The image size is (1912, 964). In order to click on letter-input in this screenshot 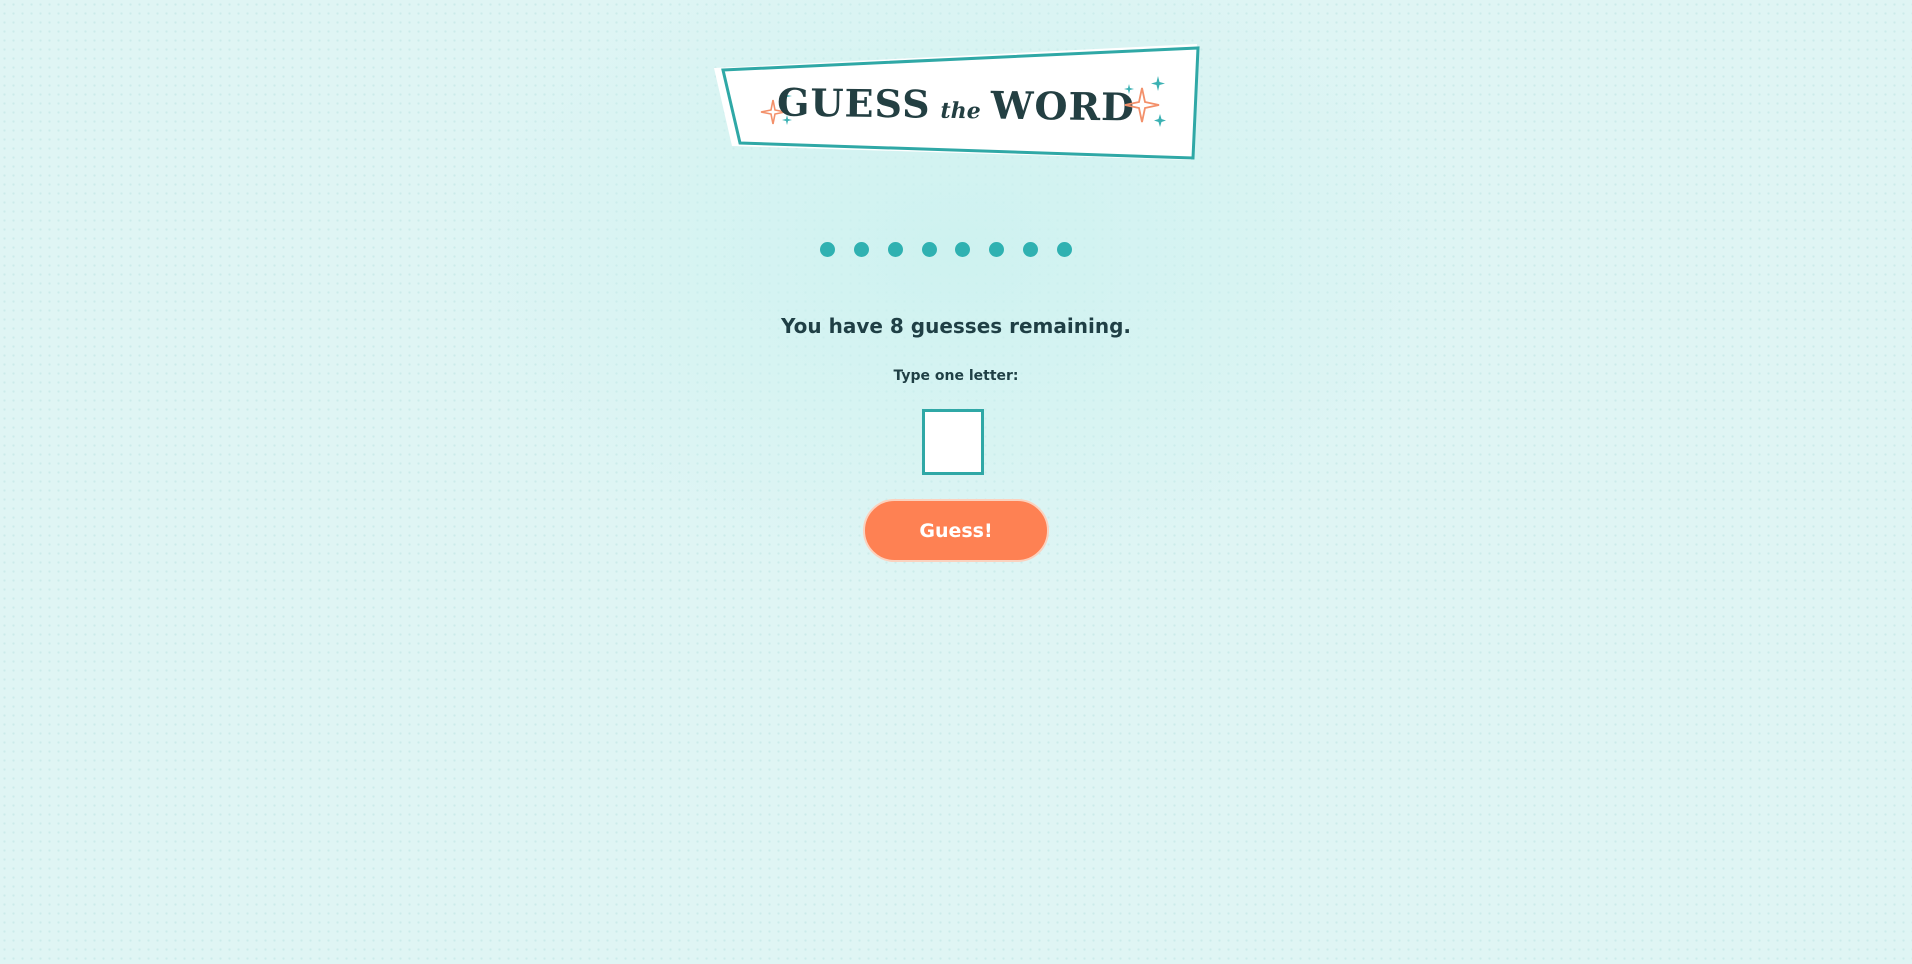, I will do `click(953, 442)`.